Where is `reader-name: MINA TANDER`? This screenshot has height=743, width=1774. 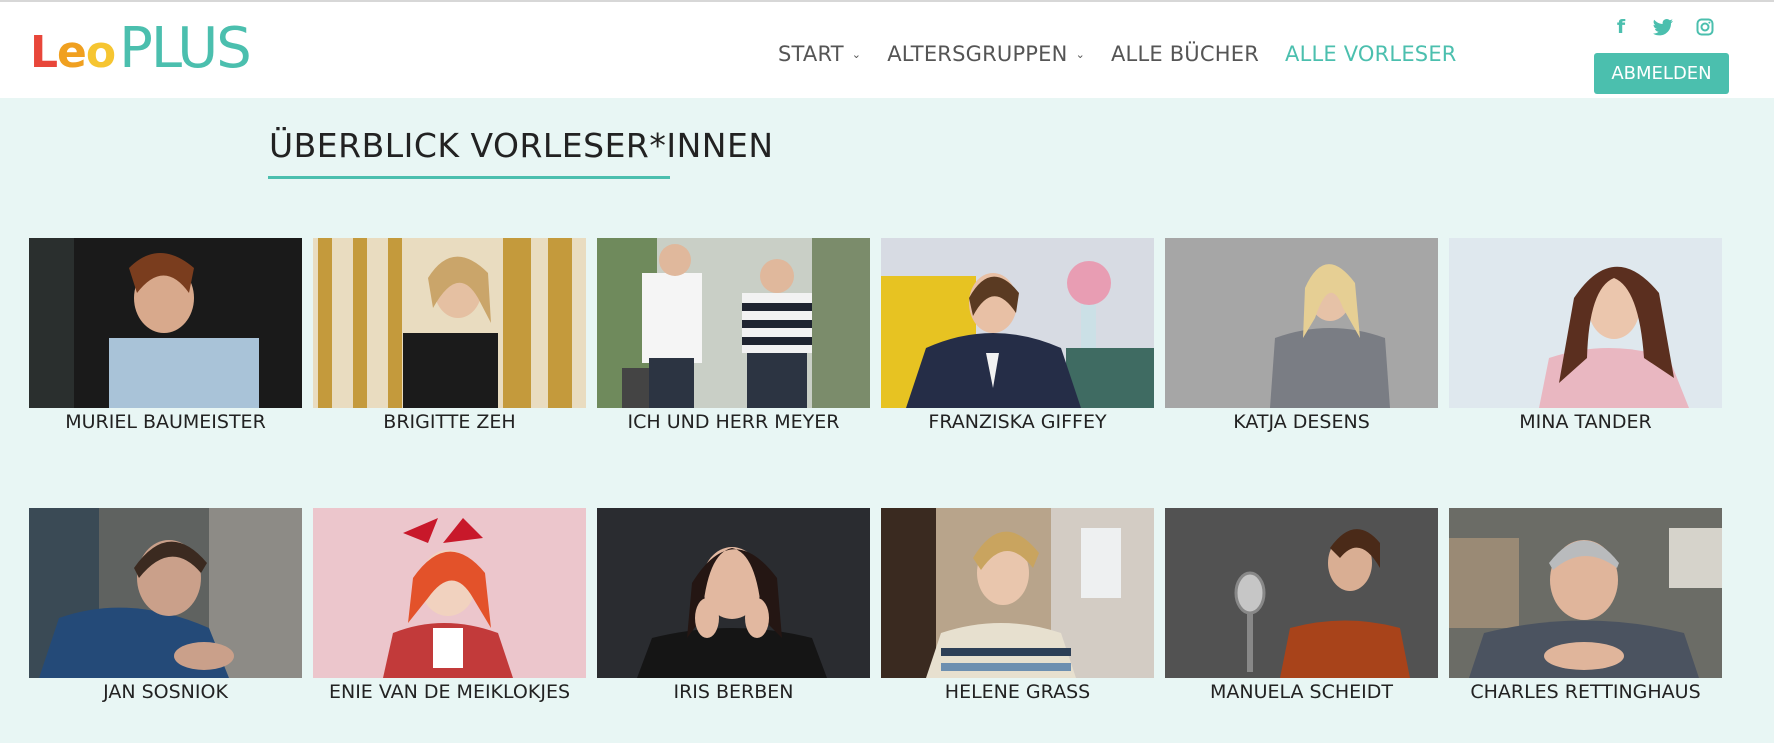 reader-name: MINA TANDER is located at coordinates (1585, 422).